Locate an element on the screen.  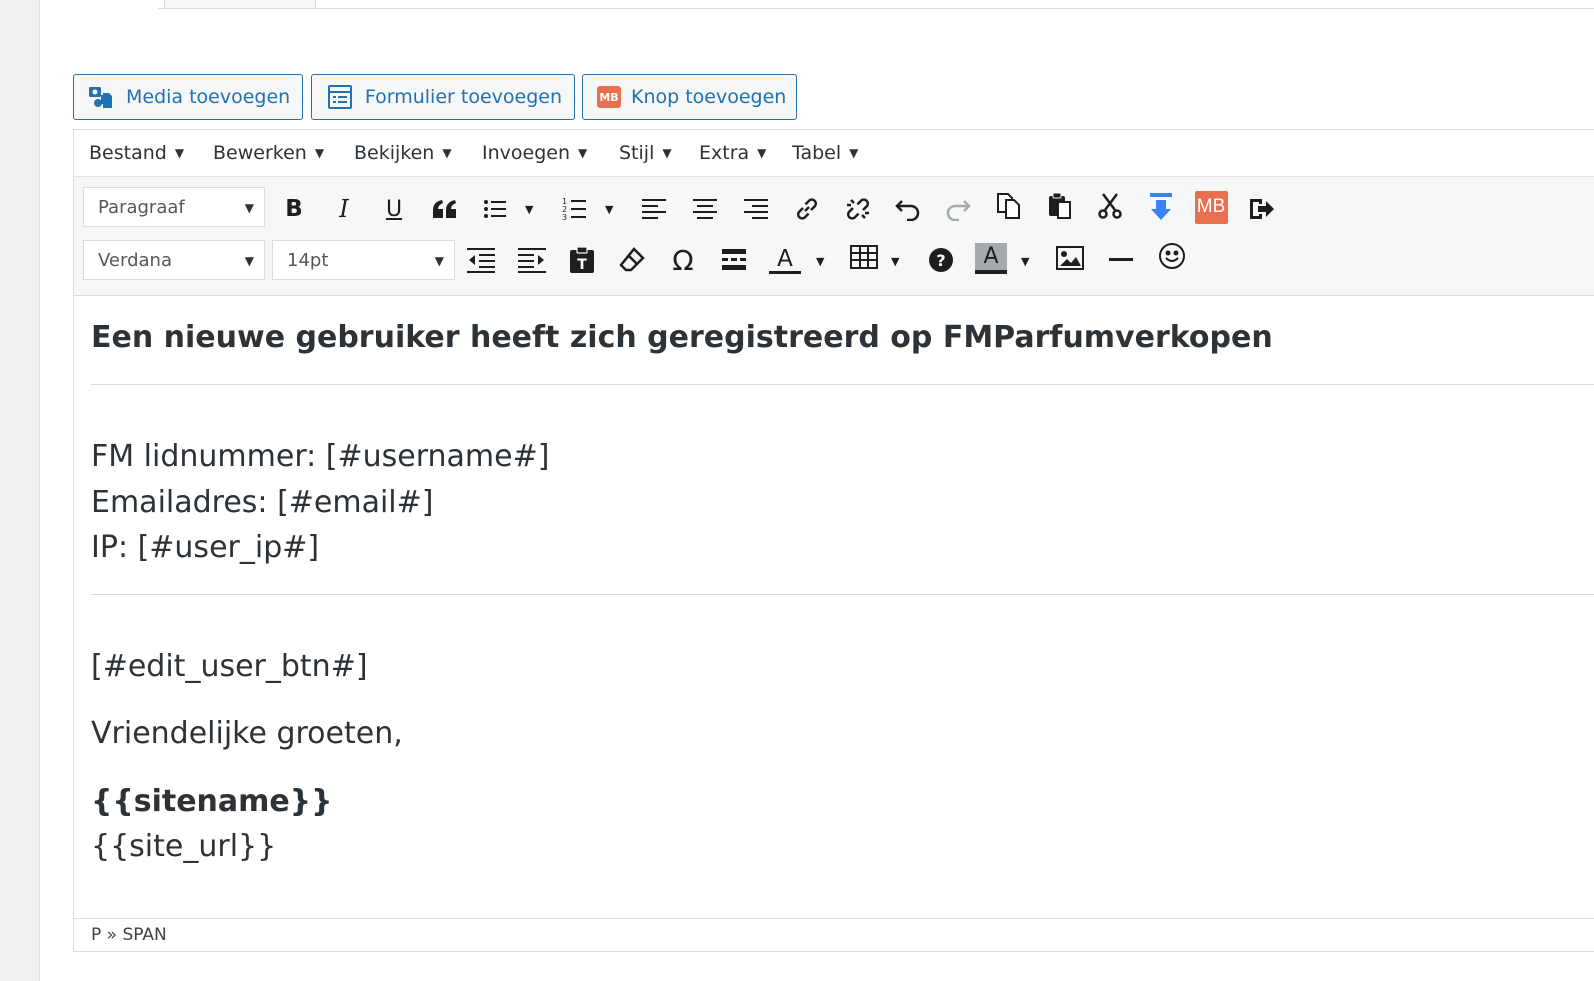
blockquote-button is located at coordinates (445, 209).